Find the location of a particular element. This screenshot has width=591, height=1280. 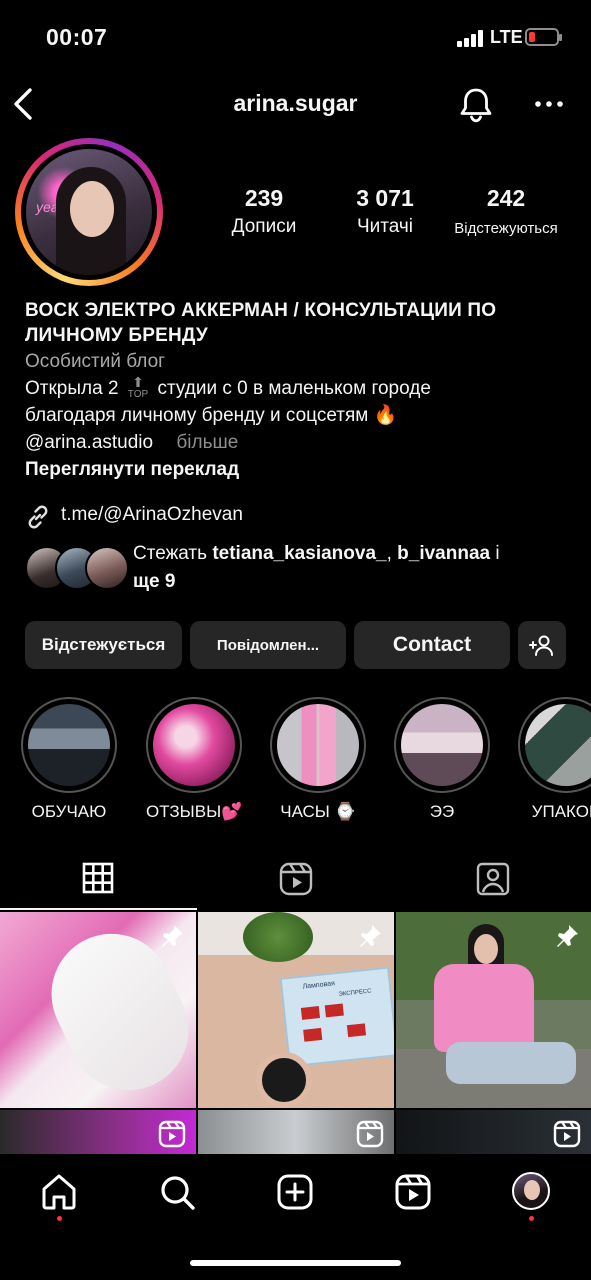

tab-tagged is located at coordinates (492, 879).